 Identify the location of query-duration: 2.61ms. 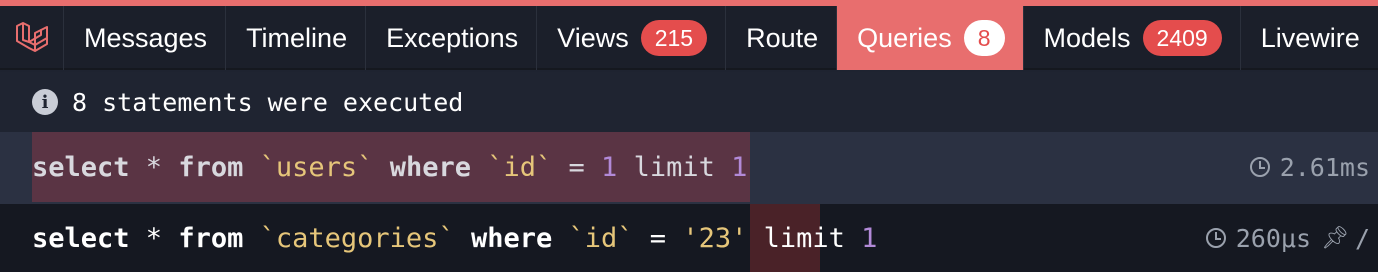
(1309, 167).